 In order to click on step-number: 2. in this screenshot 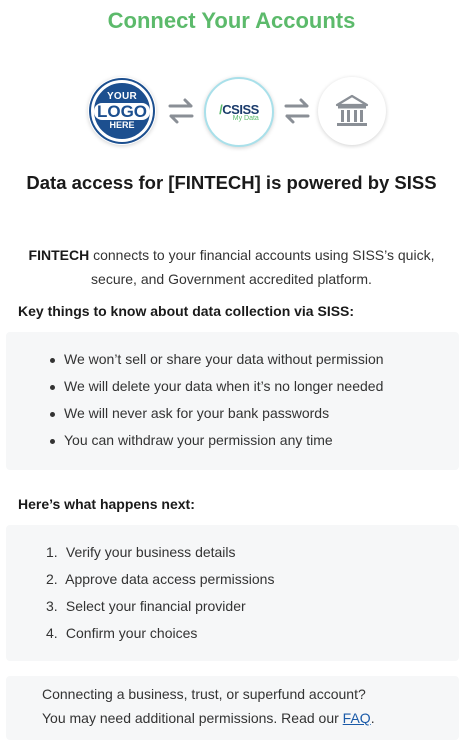, I will do `click(52, 579)`.